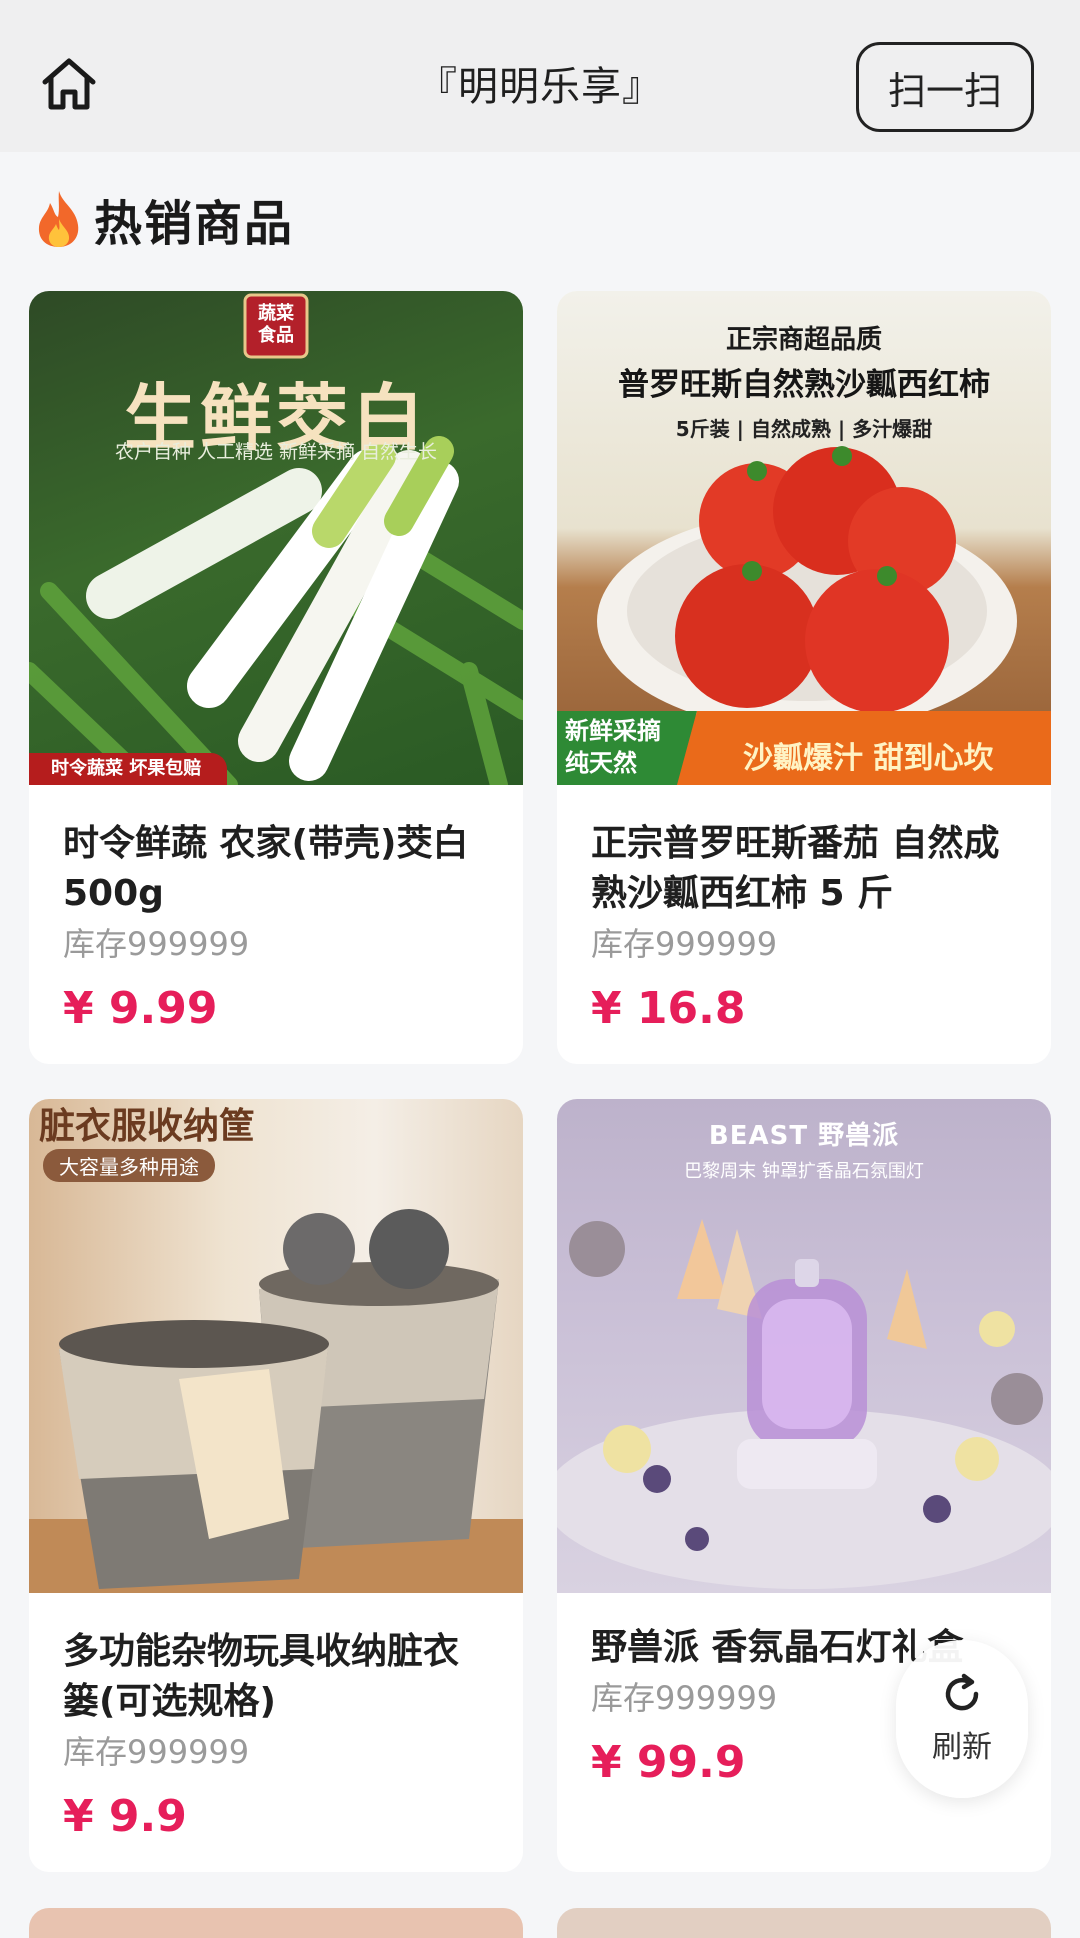 This screenshot has width=1080, height=1938. I want to click on image-subtitle: 农户自种 人工精选 新鲜采摘 自然生长, so click(276, 452).